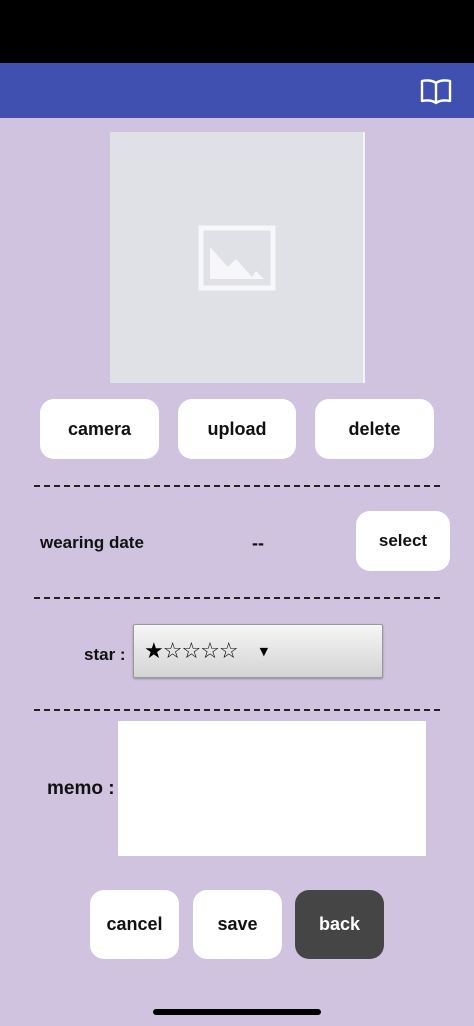  What do you see at coordinates (237, 90) in the screenshot?
I see `nav-bar` at bounding box center [237, 90].